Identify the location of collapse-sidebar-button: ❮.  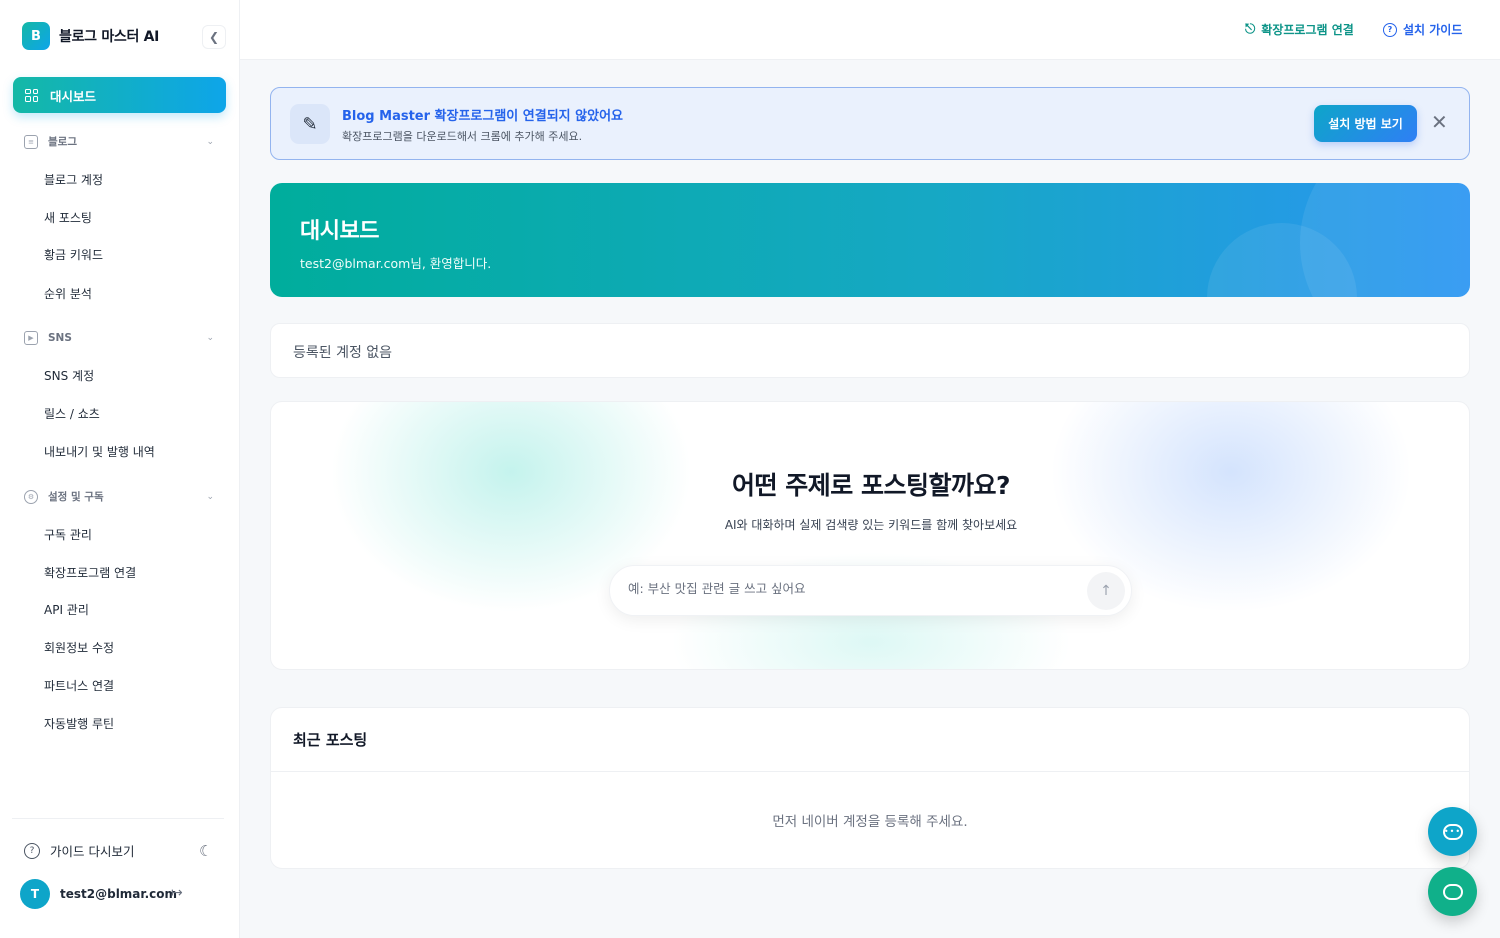
(214, 37).